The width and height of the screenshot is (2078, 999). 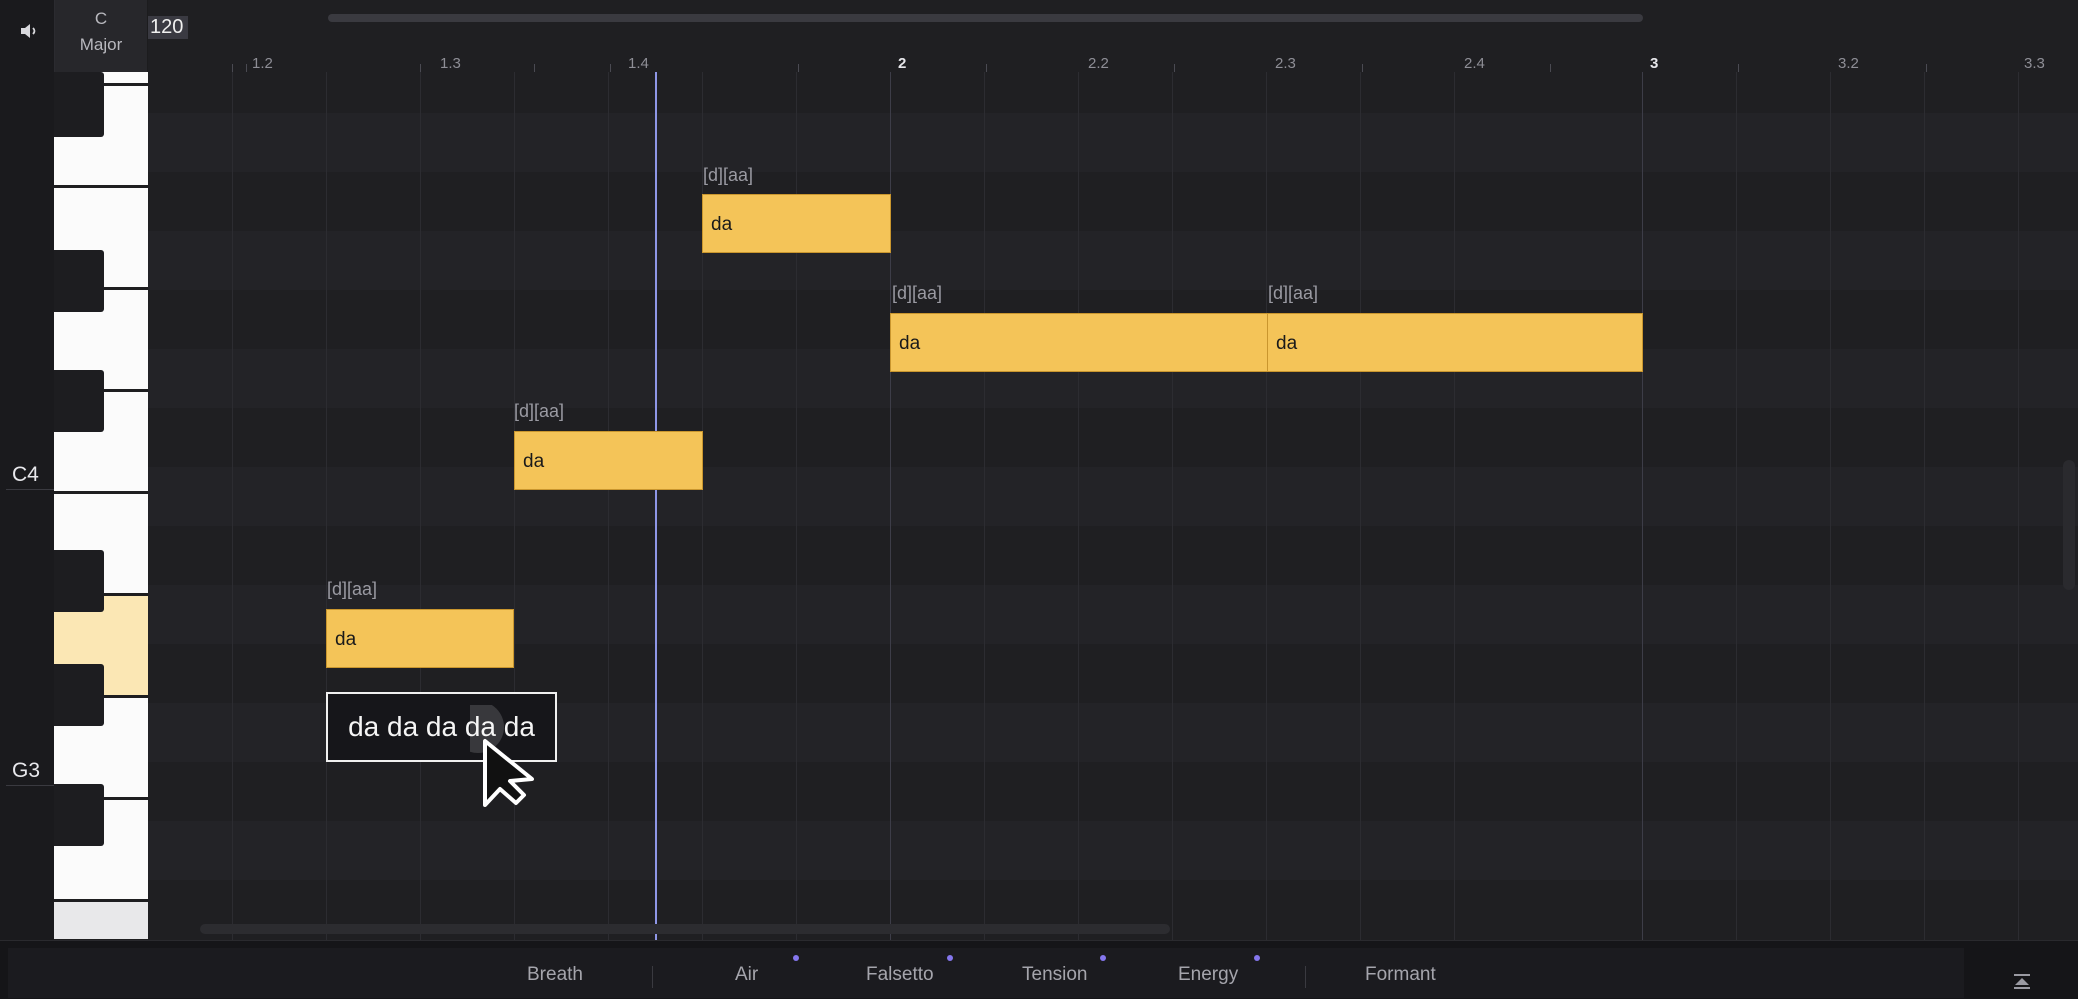 What do you see at coordinates (1098, 63) in the screenshot?
I see `ruler-marker: 2.2` at bounding box center [1098, 63].